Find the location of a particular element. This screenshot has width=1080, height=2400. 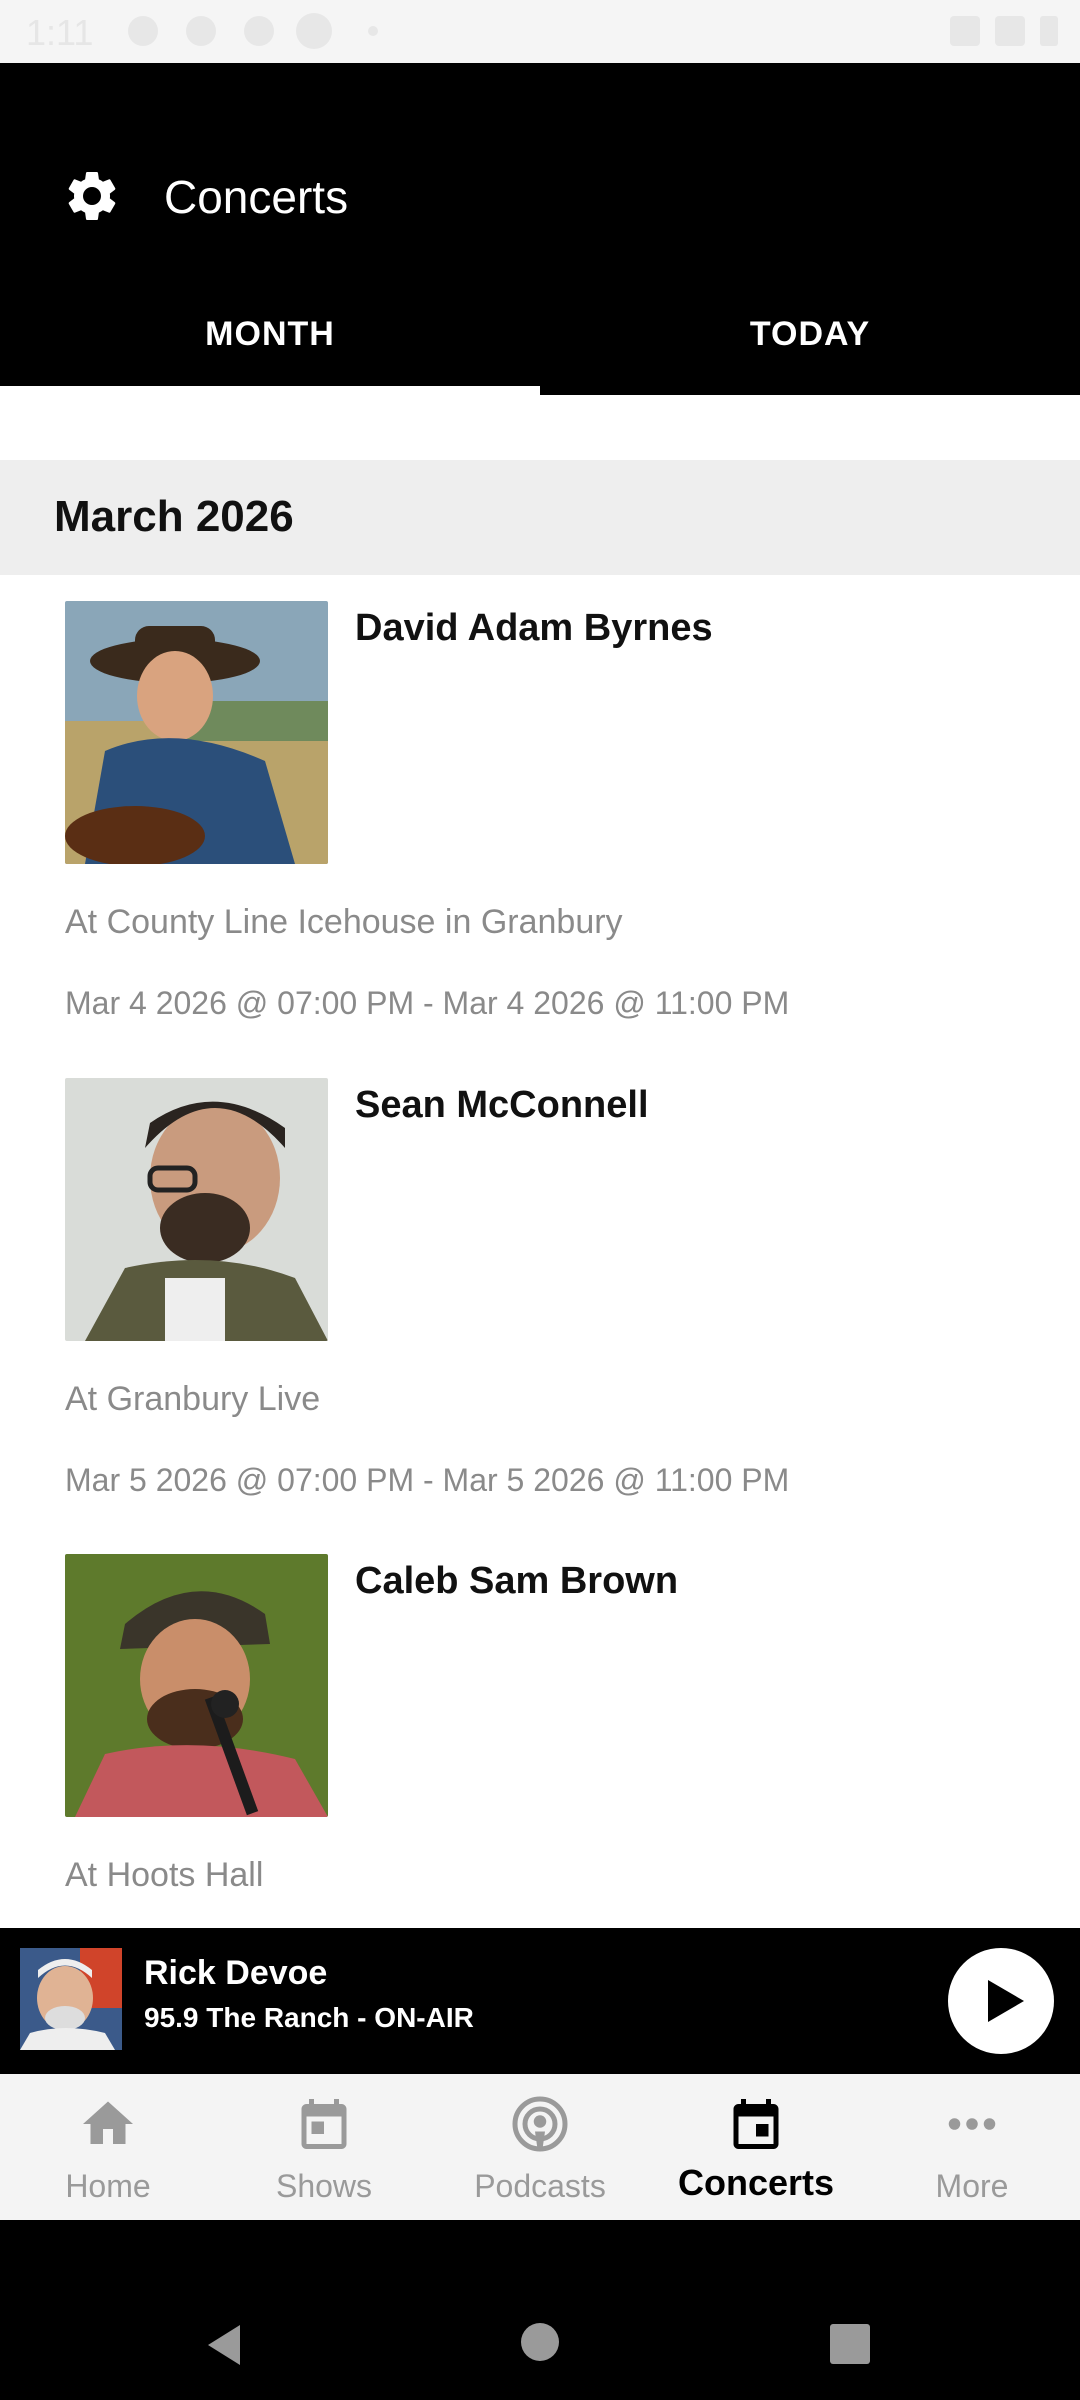

nav-podcasts: Podcasts is located at coordinates (540, 2147).